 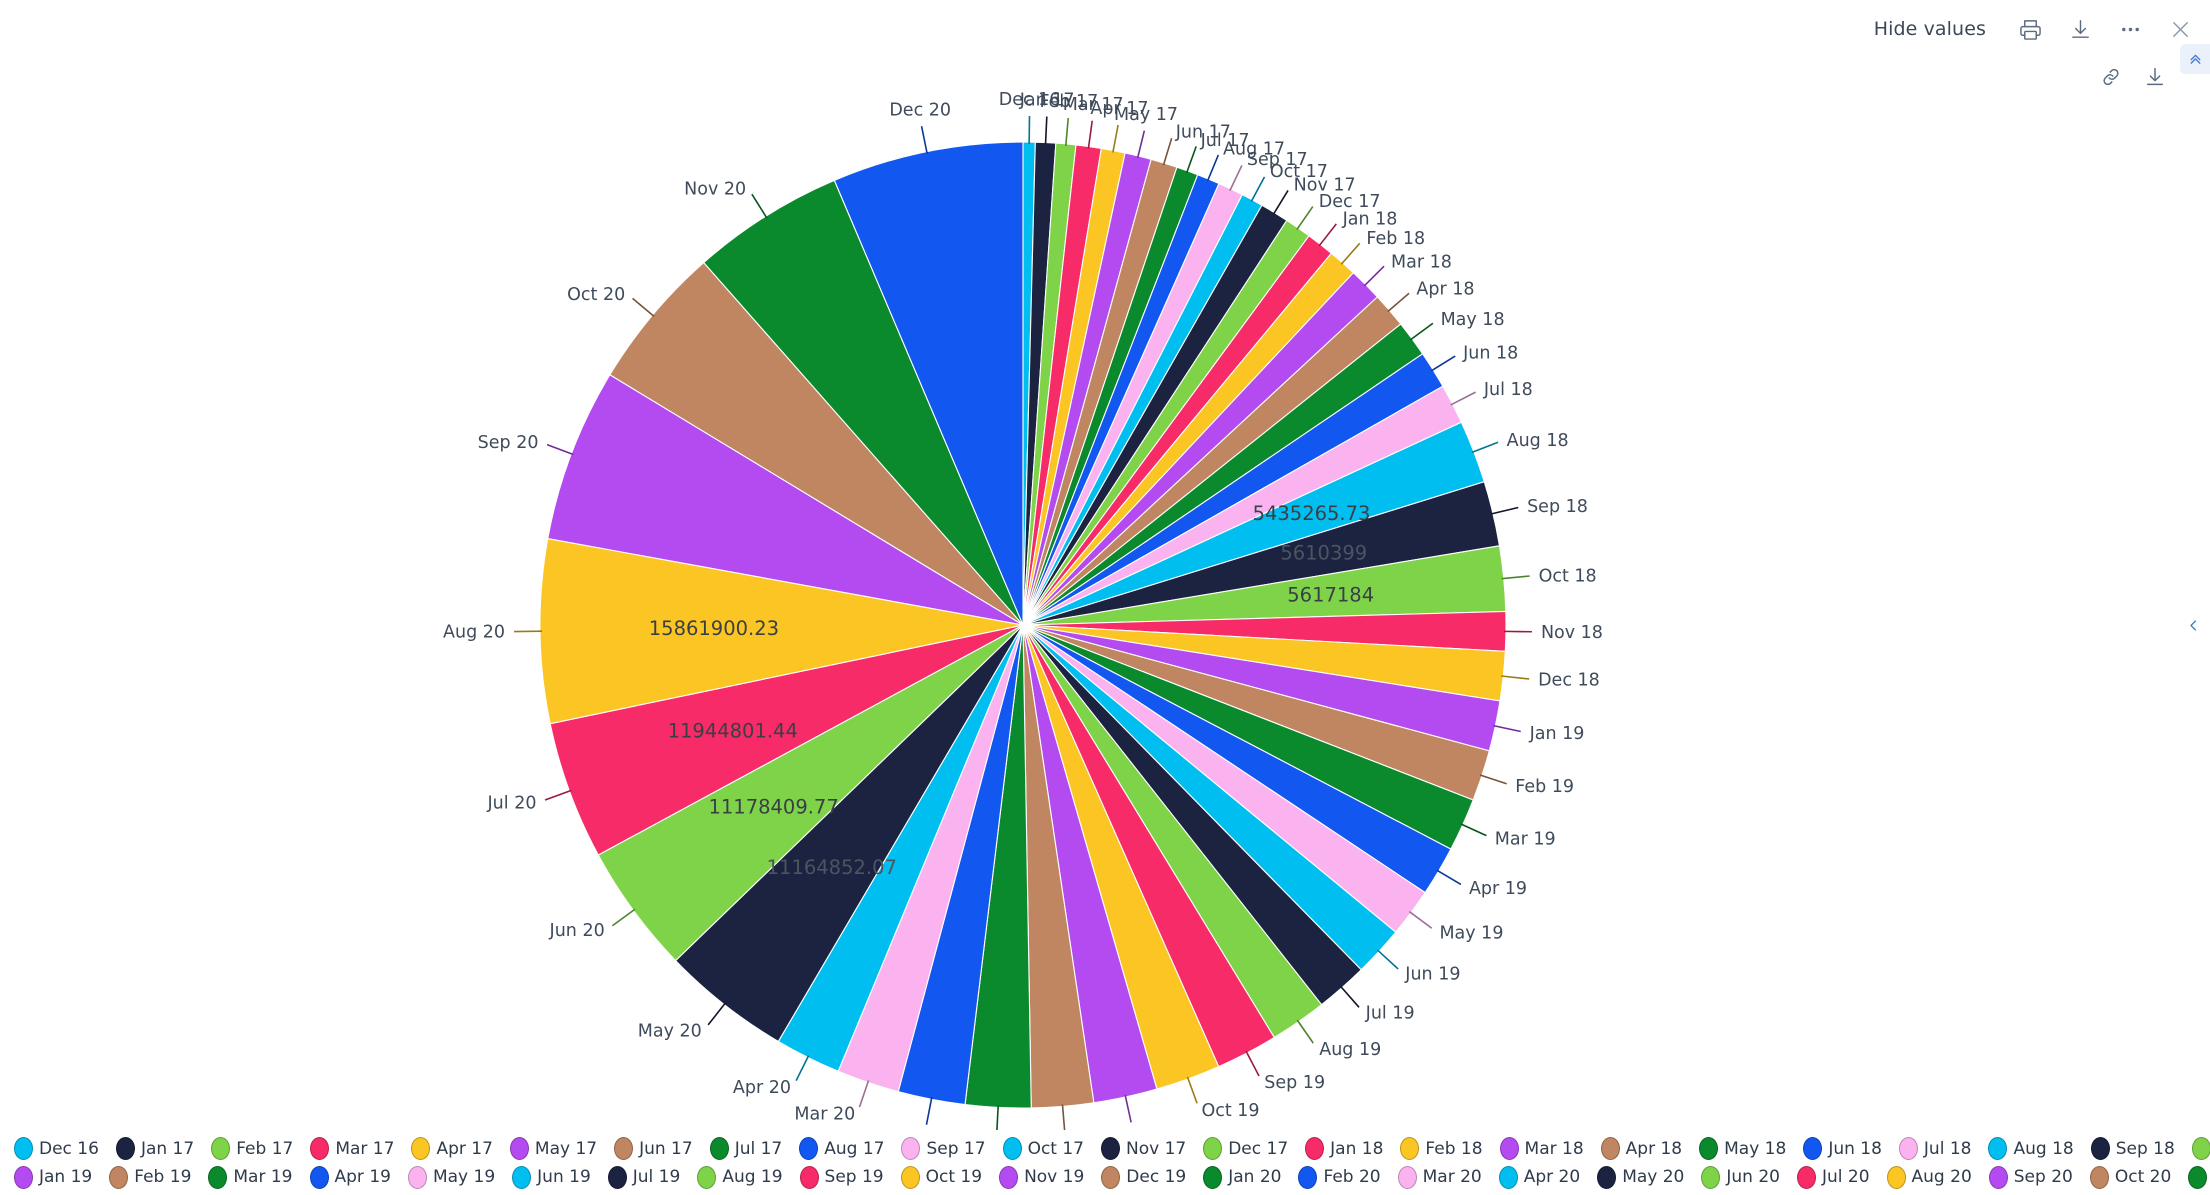 I want to click on pie-category-label: May 19, so click(x=1471, y=933).